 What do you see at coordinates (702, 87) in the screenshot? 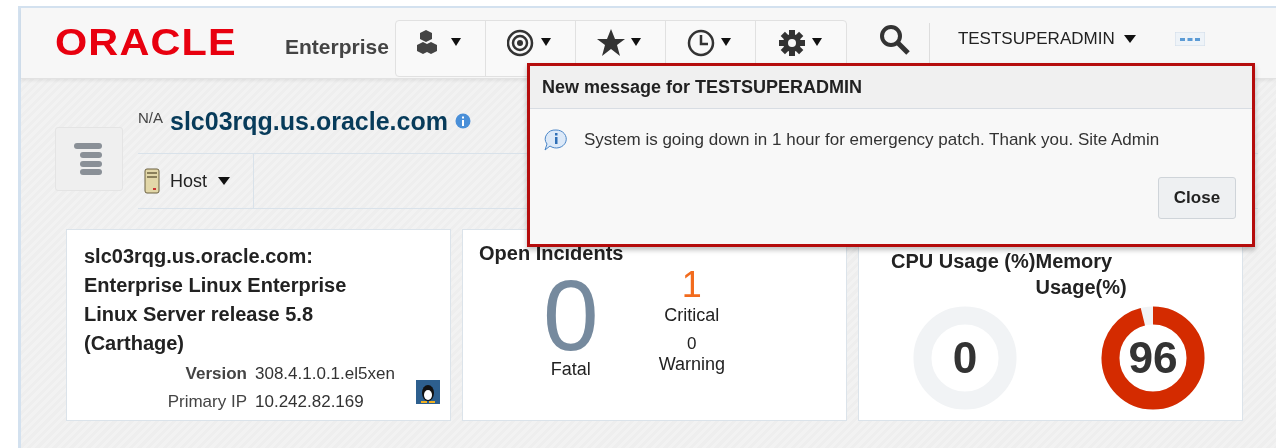
I see `dialog-title: New message for TESTSUPERADMIN` at bounding box center [702, 87].